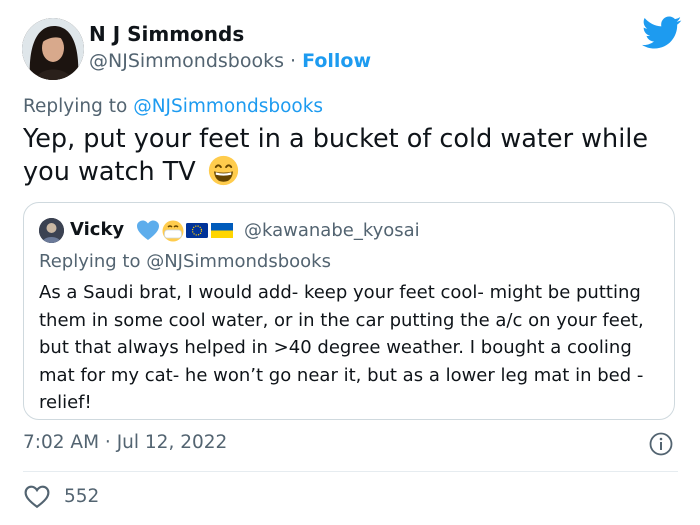 The image size is (700, 525). What do you see at coordinates (93, 261) in the screenshot?
I see `quoted-reply-prefix: Replying to` at bounding box center [93, 261].